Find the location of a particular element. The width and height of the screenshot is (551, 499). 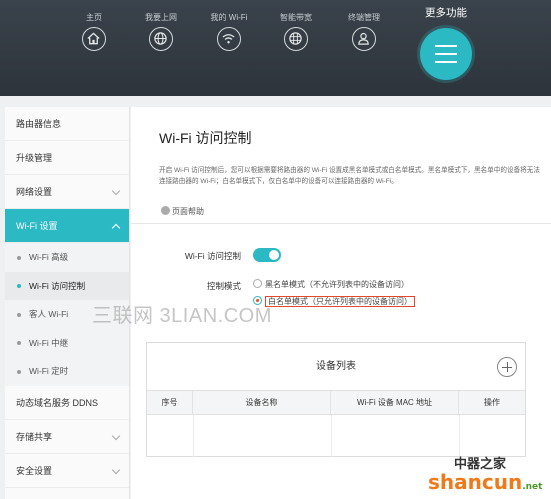

sidebar-subitem-wifi-relay: Wi-Fi 中继 is located at coordinates (67, 342).